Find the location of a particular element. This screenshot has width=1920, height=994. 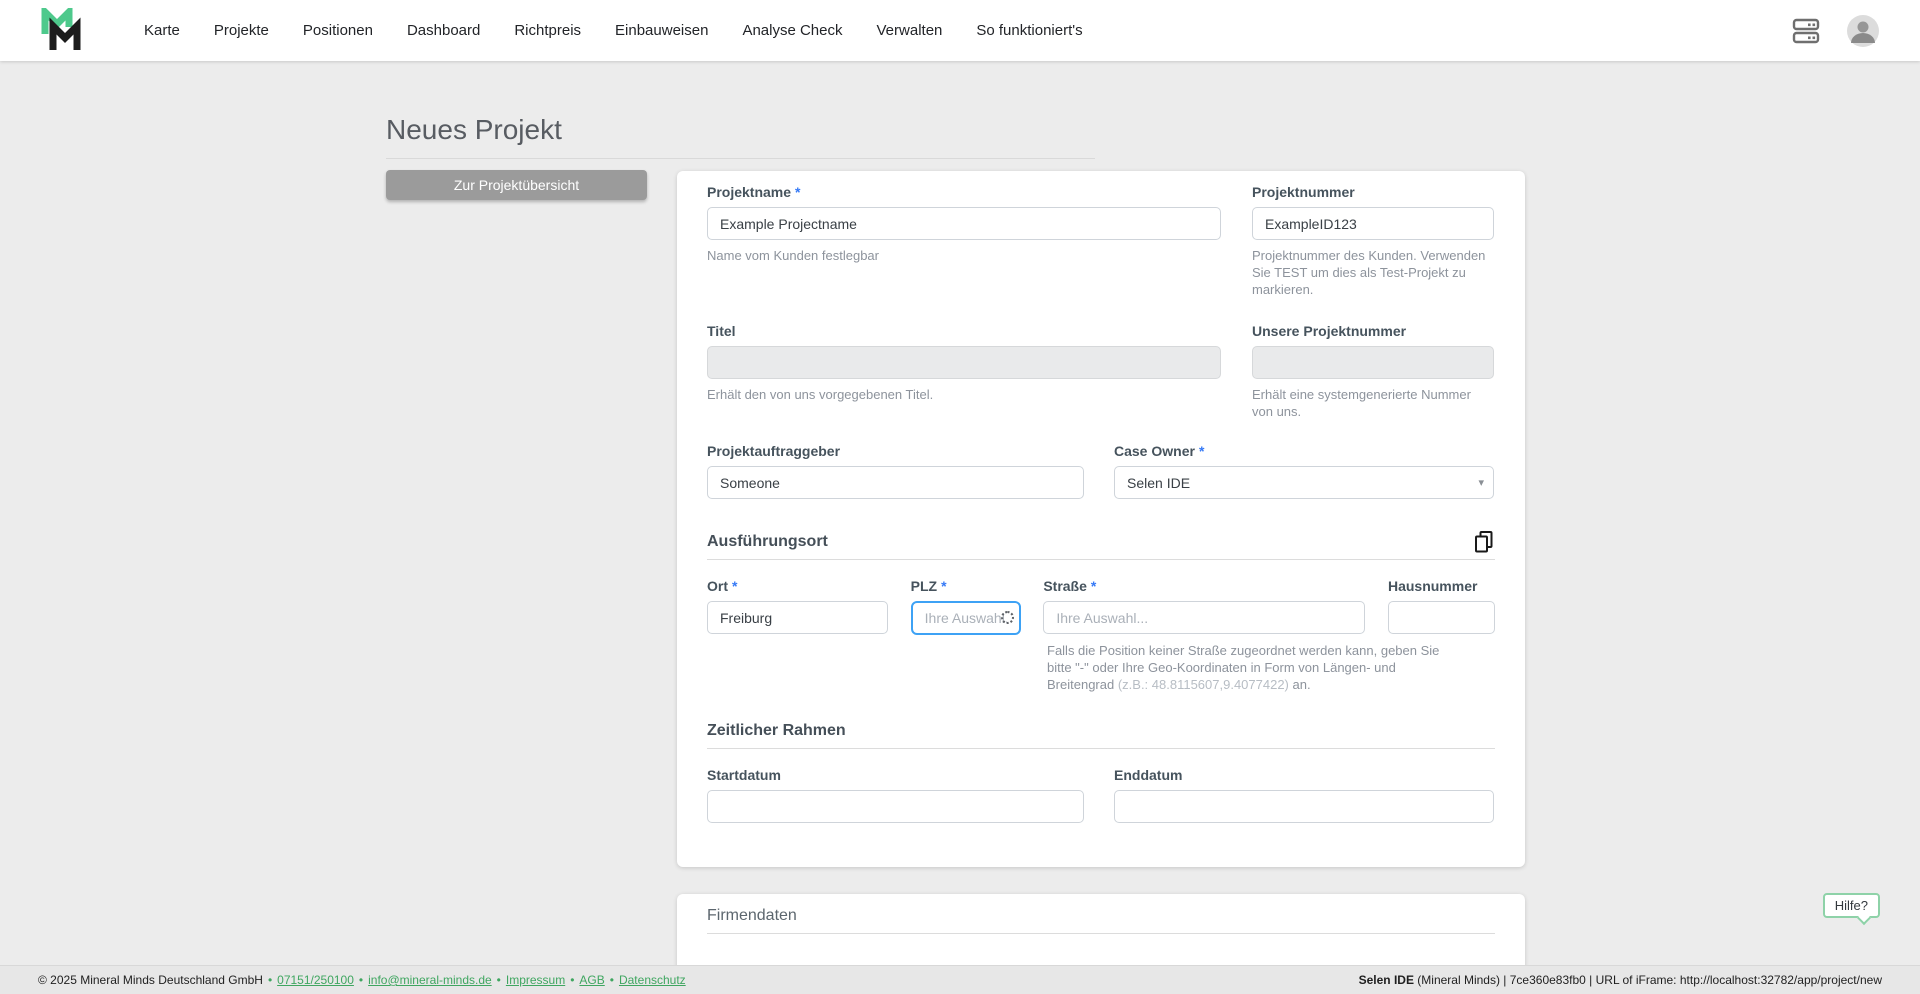

nav-item-so-funktionierts: So funktioniert's is located at coordinates (1029, 30).